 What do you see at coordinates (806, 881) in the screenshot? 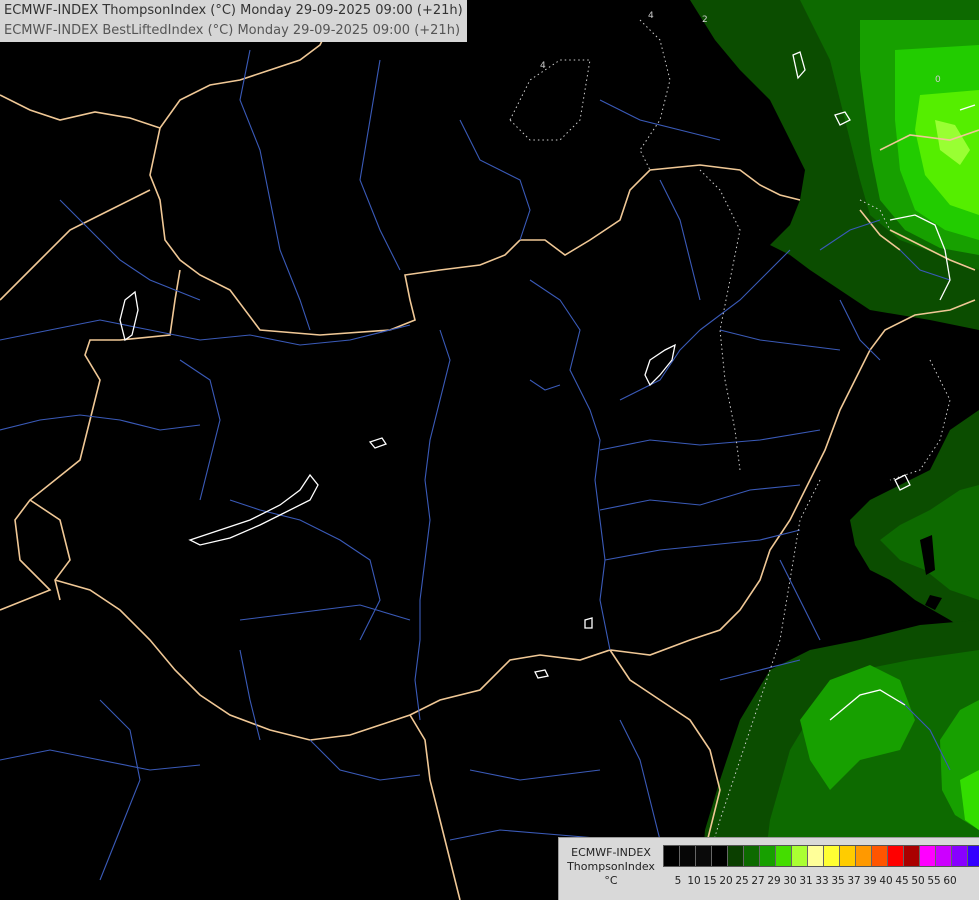
I see `legend-tick-label: 31` at bounding box center [806, 881].